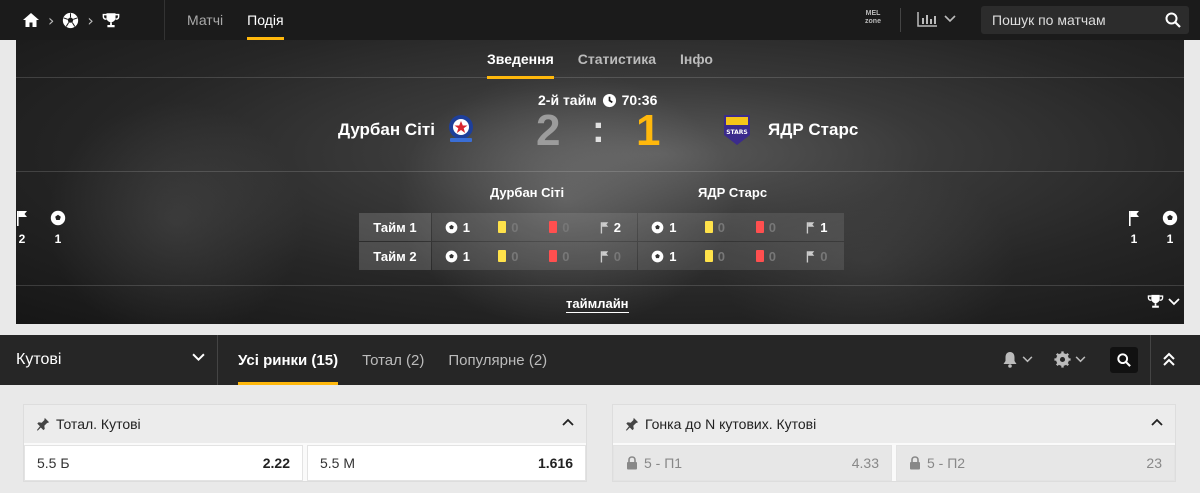 Image resolution: width=1200 pixels, height=493 pixels. Describe the element at coordinates (305, 424) in the screenshot. I see `market-header: Тотал. Кутові` at that location.